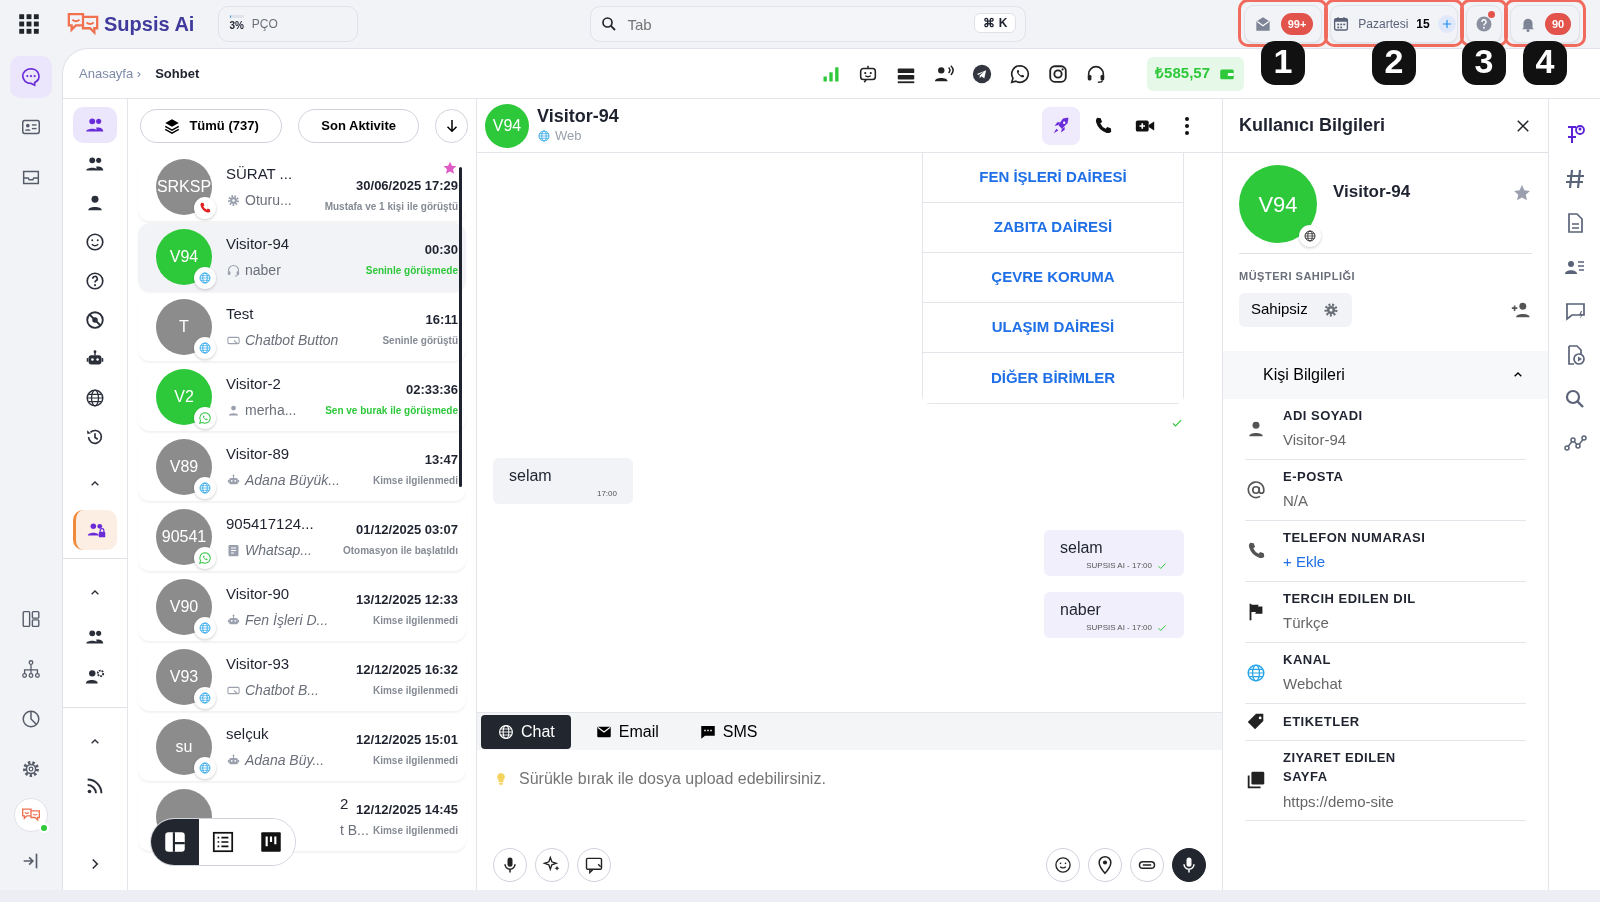 Image resolution: width=1600 pixels, height=902 pixels. I want to click on section-header: Kişi Bilgileri, so click(1385, 374).